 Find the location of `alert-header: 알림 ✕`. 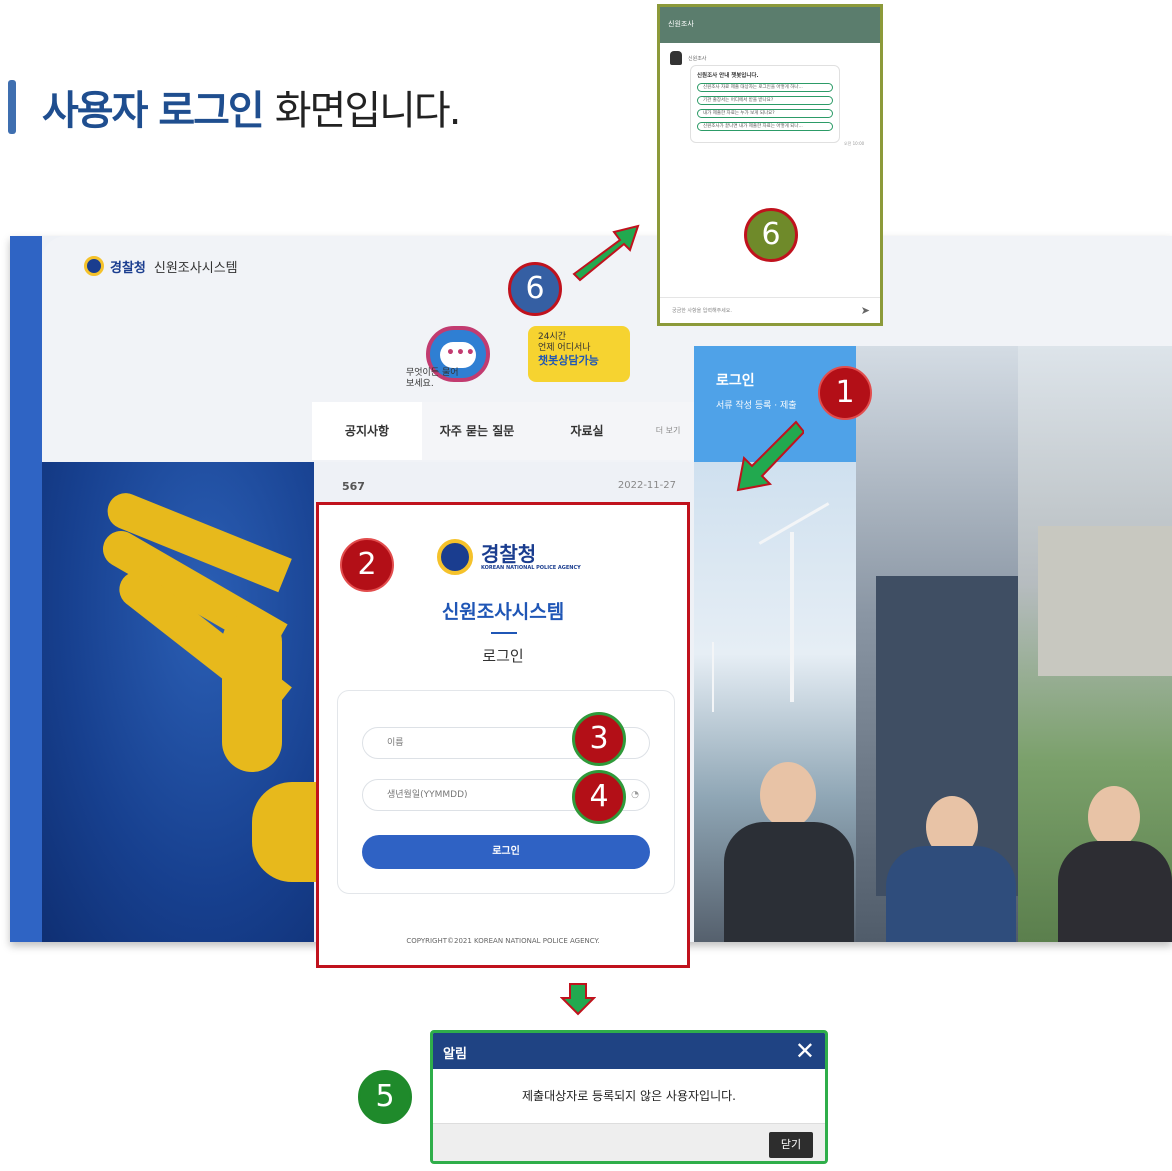

alert-header: 알림 ✕ is located at coordinates (629, 1051).